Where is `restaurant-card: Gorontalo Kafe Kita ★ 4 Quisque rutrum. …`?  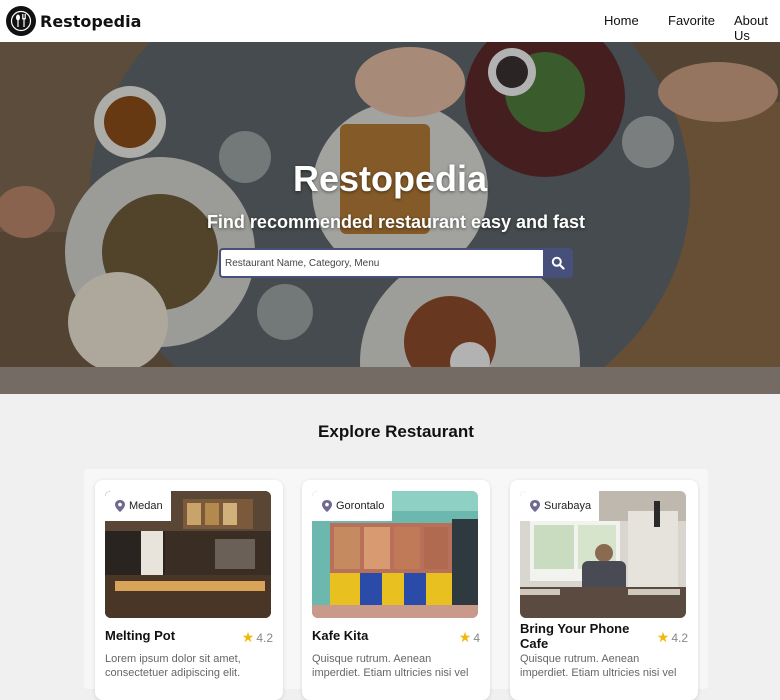
restaurant-card: Gorontalo Kafe Kita ★ 4 Quisque rutrum. … is located at coordinates (396, 590).